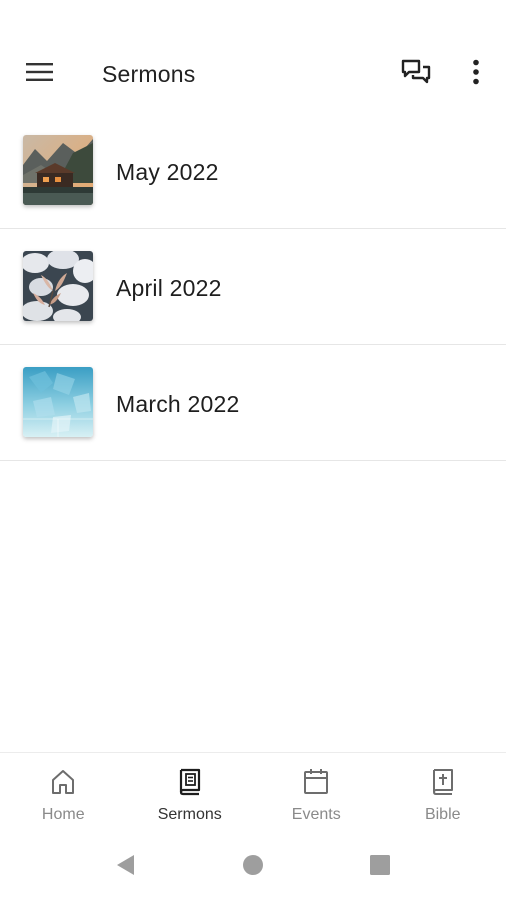 This screenshot has height=900, width=506. I want to click on list-item-april-2022: April 2022, so click(253, 287).